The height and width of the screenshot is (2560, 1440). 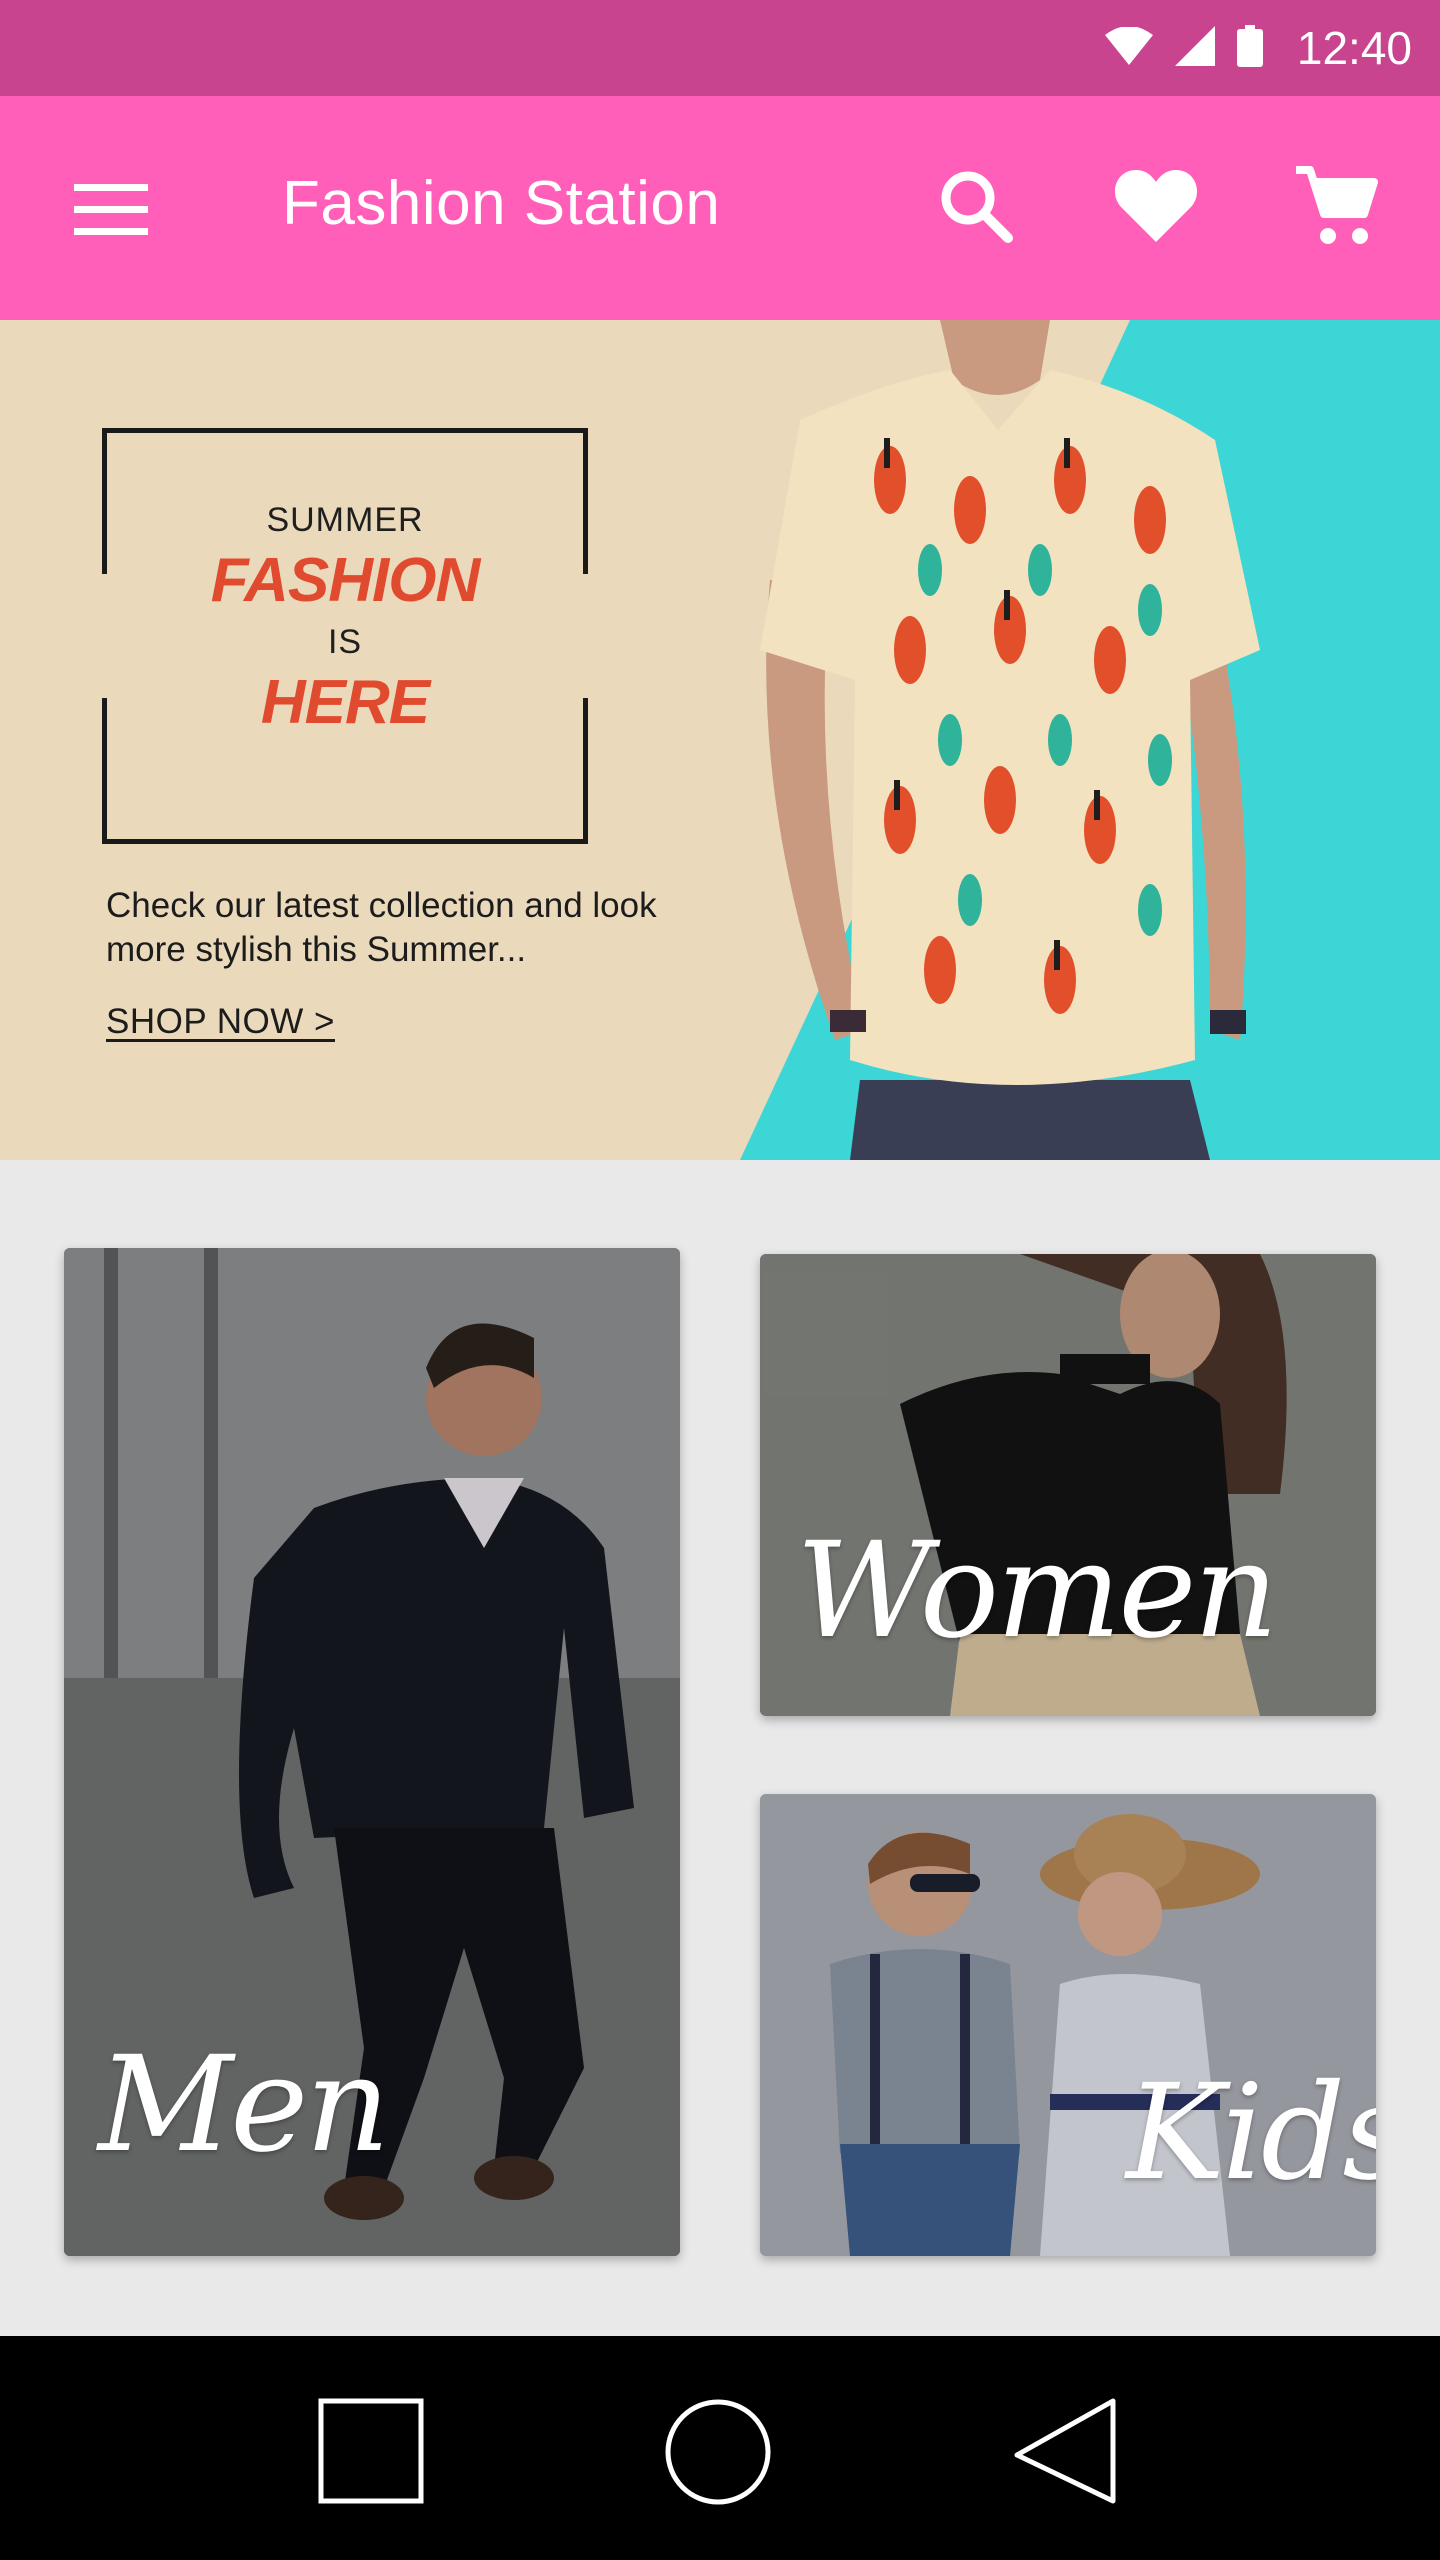 I want to click on status-bar: 12:40, so click(x=720, y=48).